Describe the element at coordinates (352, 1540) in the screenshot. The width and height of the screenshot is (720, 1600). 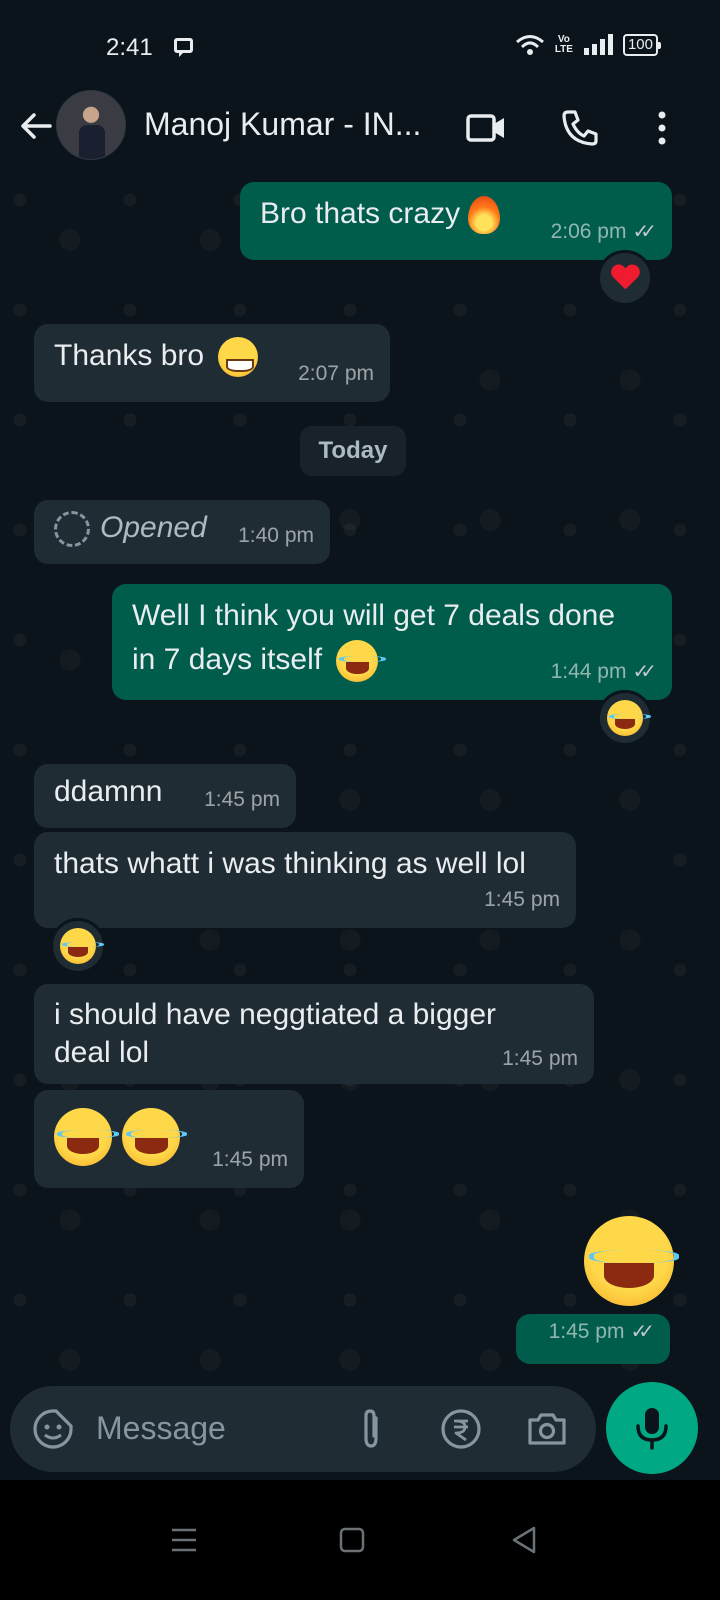
I see `home-icon` at that location.